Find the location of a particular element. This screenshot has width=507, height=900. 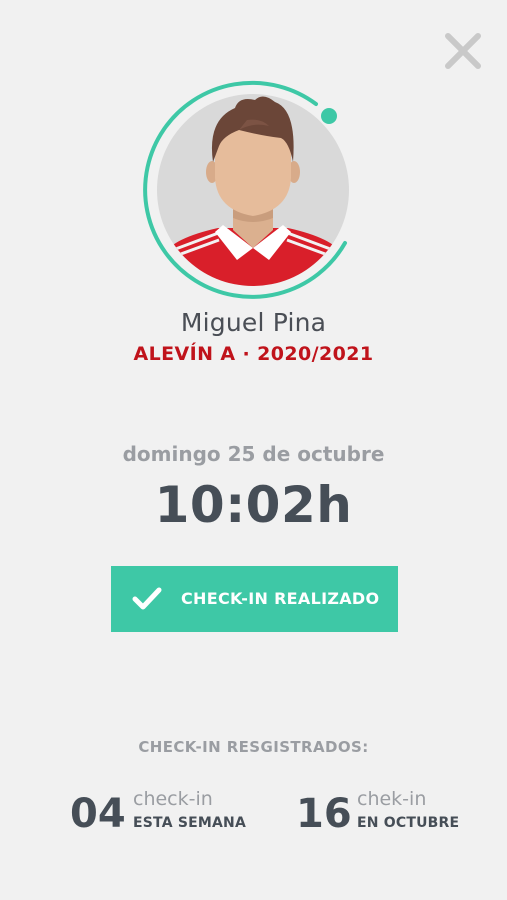

stat-month-period: EN OCTUBRE is located at coordinates (408, 823).